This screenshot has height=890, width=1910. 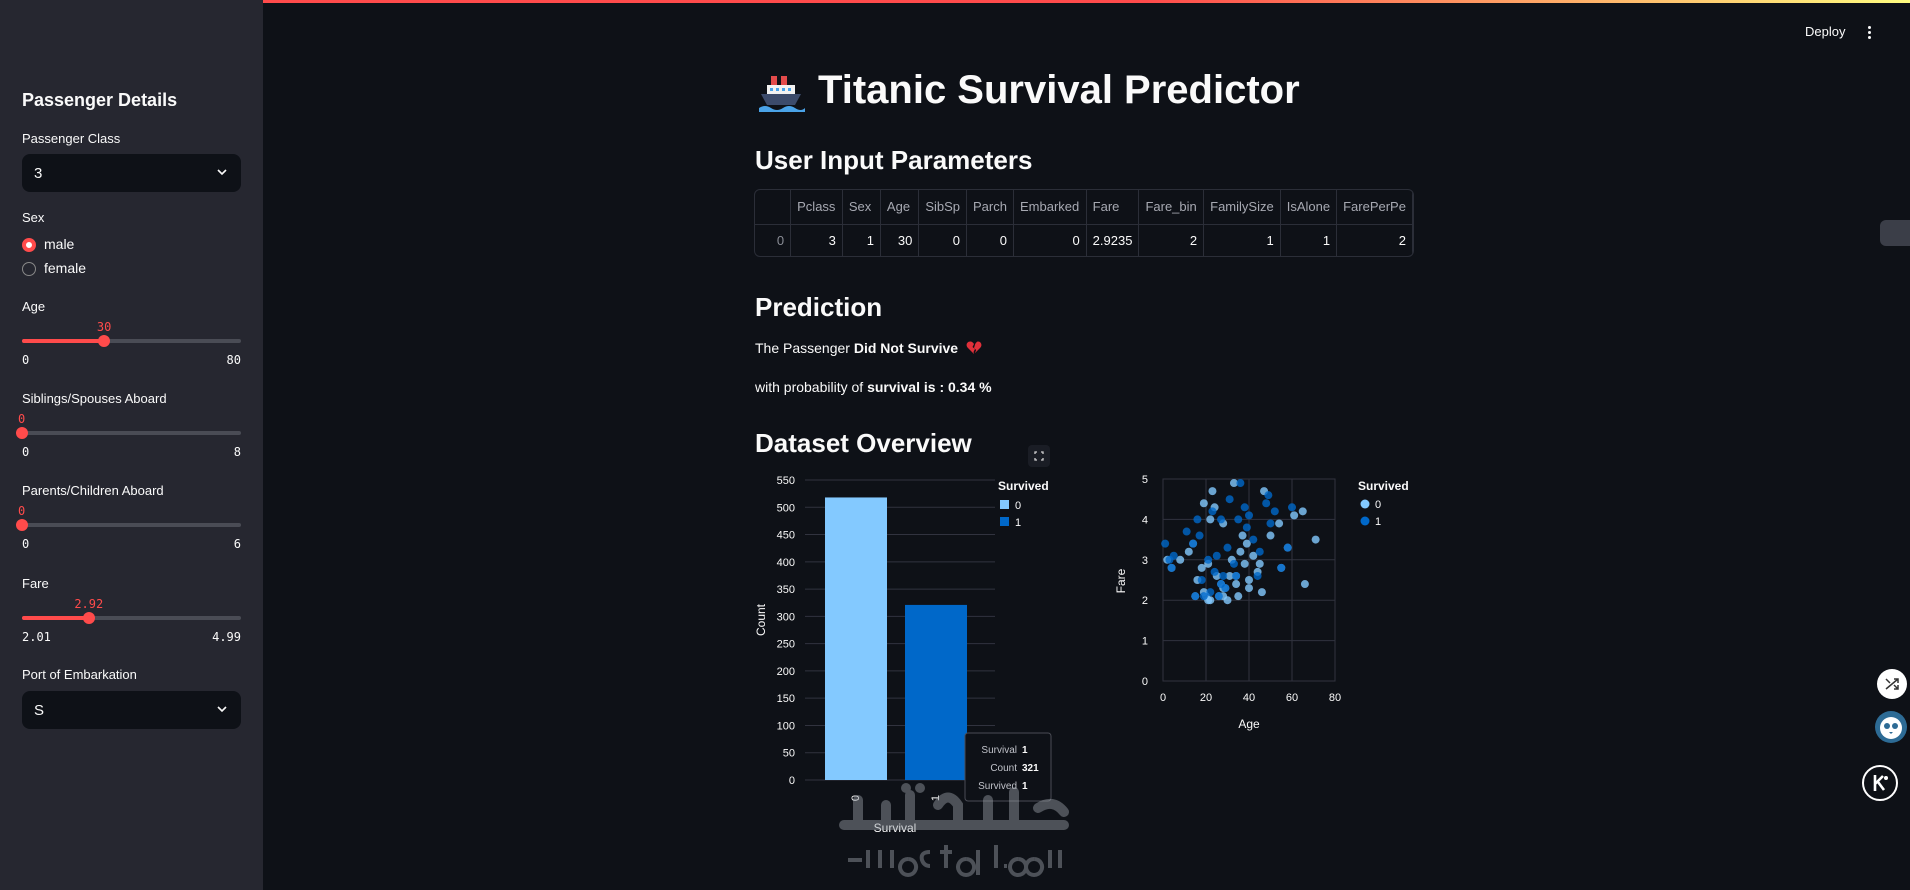 What do you see at coordinates (900, 207) in the screenshot?
I see `column-header: Age` at bounding box center [900, 207].